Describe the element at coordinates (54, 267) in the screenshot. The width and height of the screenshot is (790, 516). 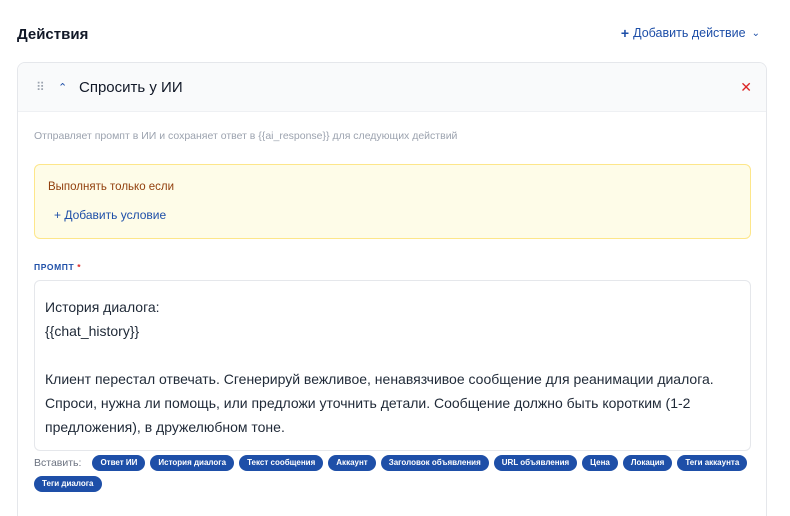
I see `prompt-label-text: ПРОМПТ` at that location.